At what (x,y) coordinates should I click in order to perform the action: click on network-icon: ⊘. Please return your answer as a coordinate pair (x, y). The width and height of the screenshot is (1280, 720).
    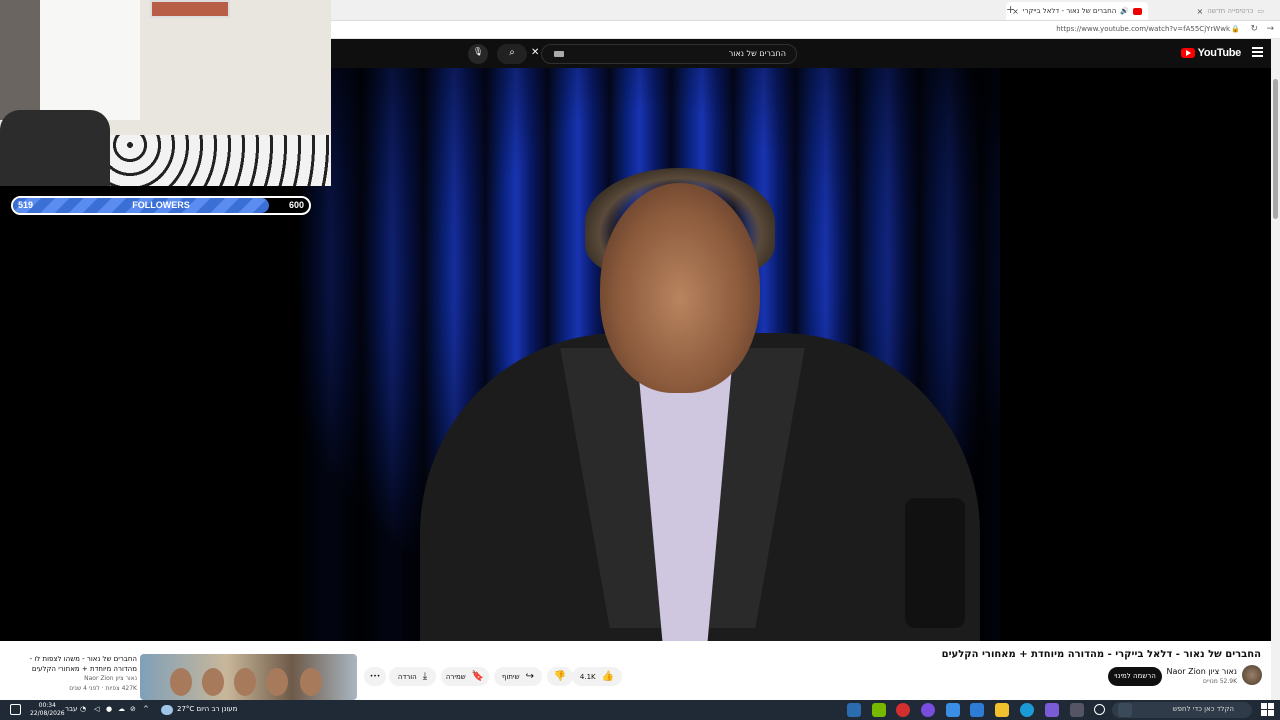
    Looking at the image, I should click on (133, 709).